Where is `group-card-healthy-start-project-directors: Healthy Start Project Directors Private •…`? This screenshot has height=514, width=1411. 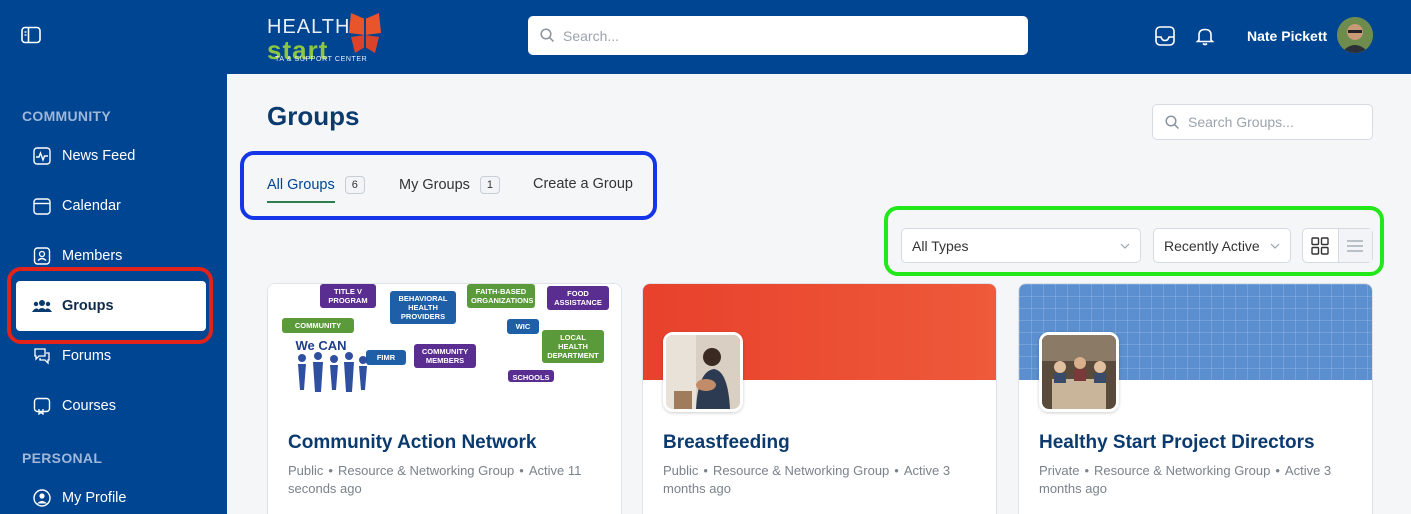
group-card-healthy-start-project-directors: Healthy Start Project Directors Private •… is located at coordinates (1195, 398).